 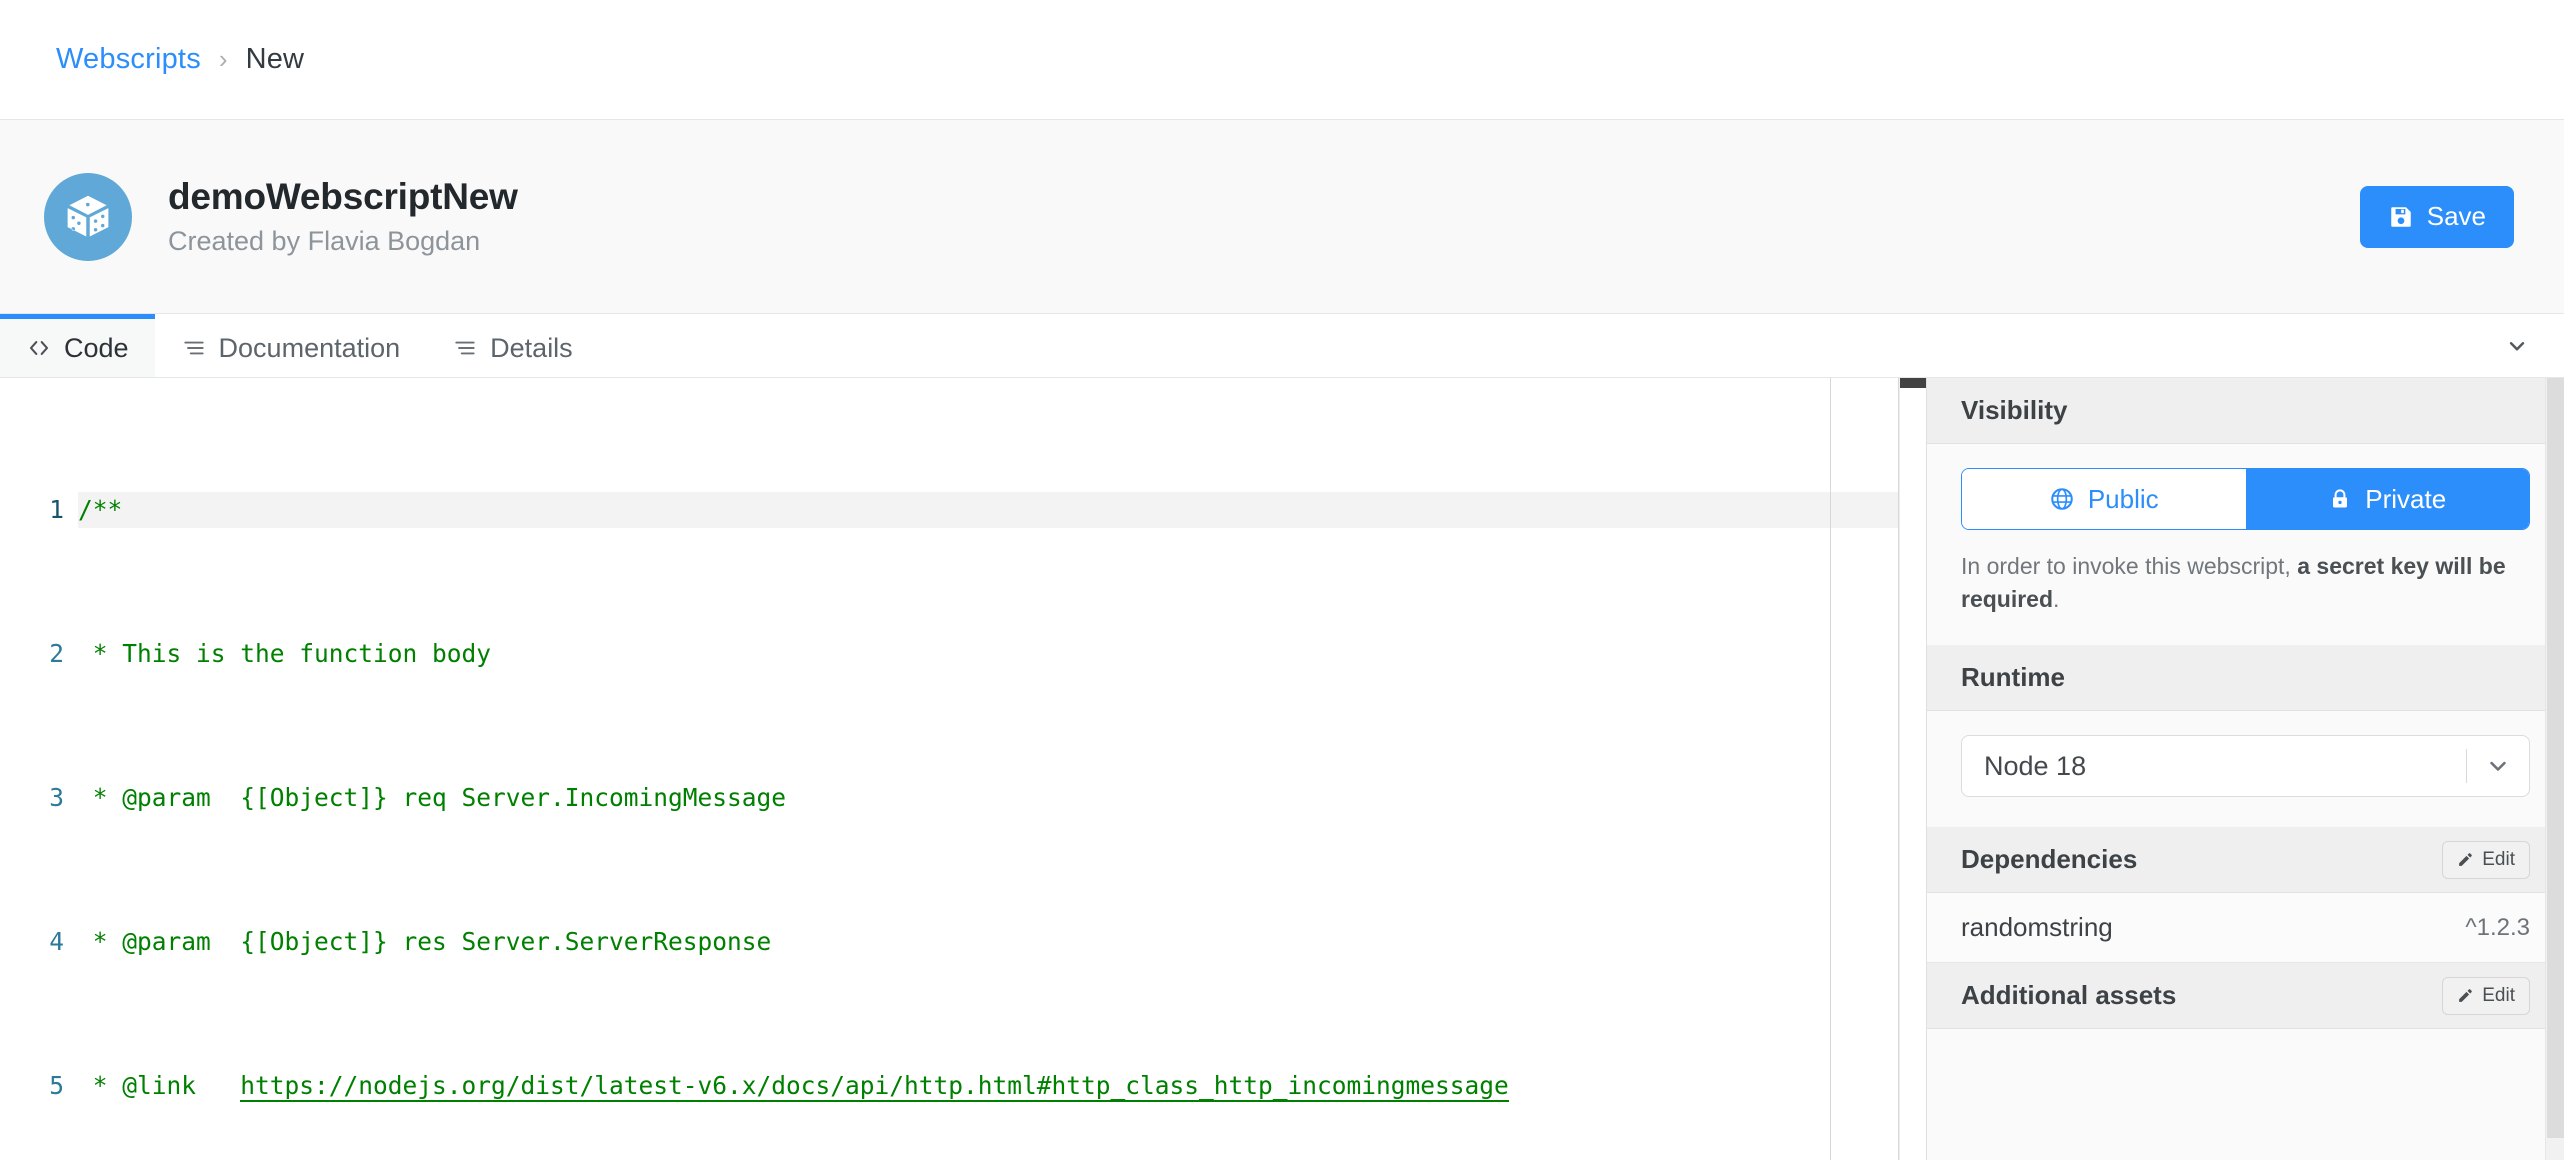 I want to click on page-scrollbar, so click(x=2554, y=769).